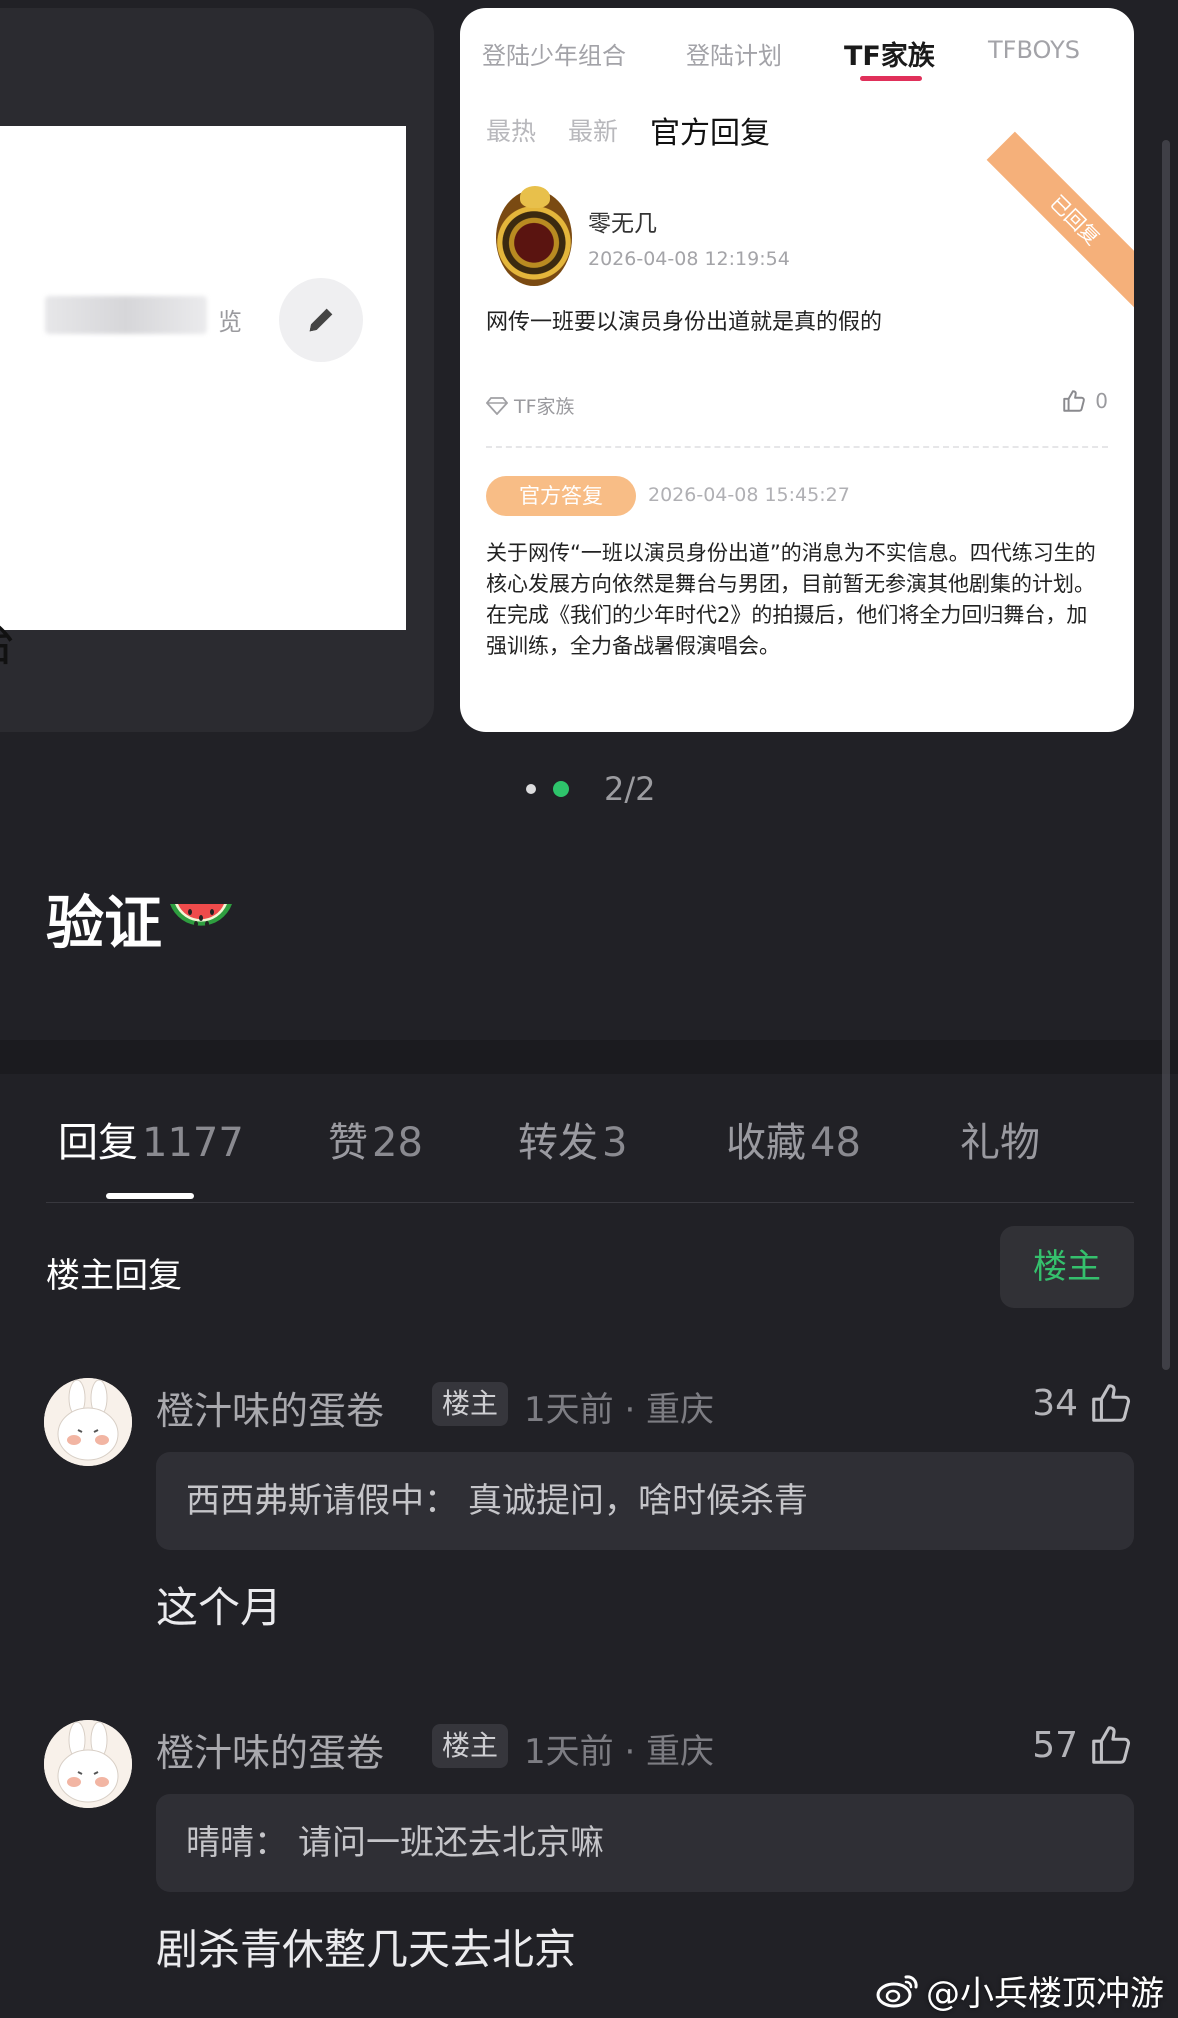  I want to click on carousel-prev-slide: 览 台, so click(217, 370).